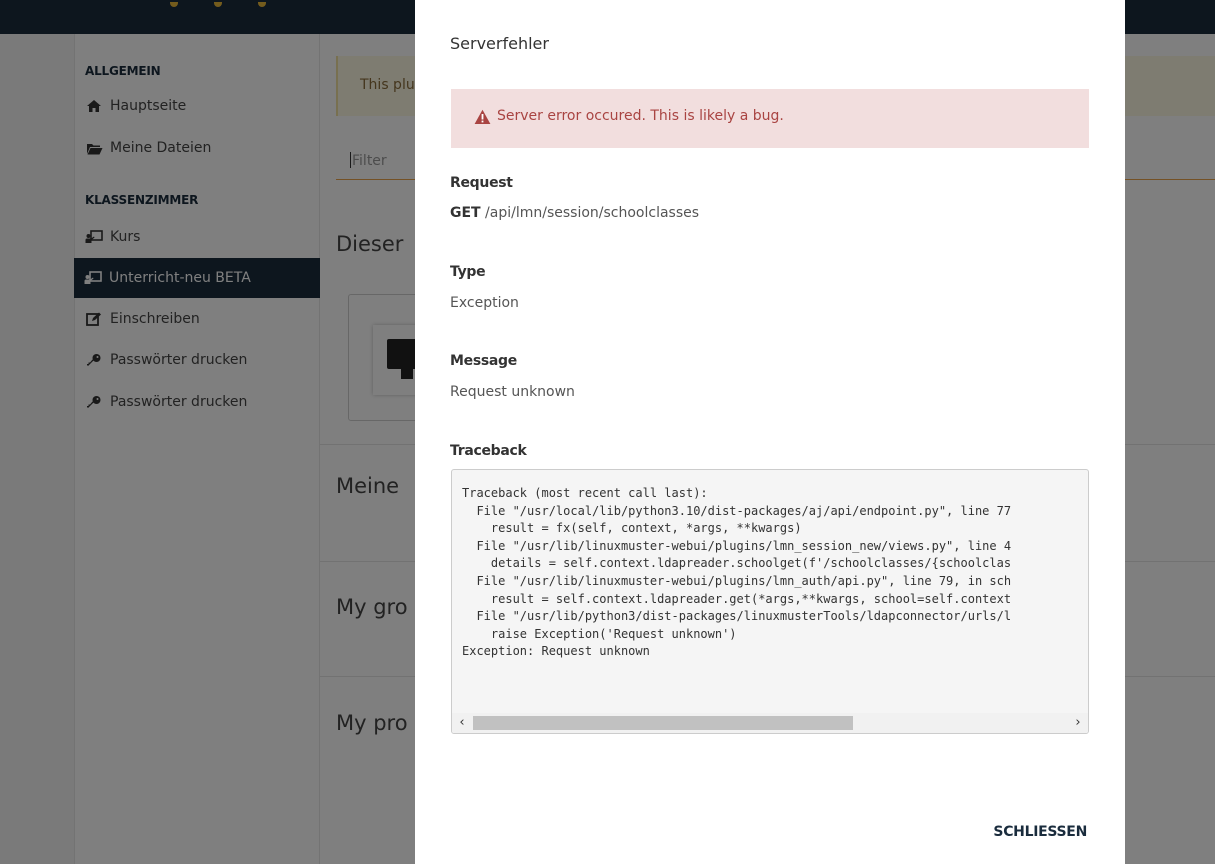 Image resolution: width=1215 pixels, height=864 pixels. What do you see at coordinates (484, 303) in the screenshot?
I see `type-value: Exception` at bounding box center [484, 303].